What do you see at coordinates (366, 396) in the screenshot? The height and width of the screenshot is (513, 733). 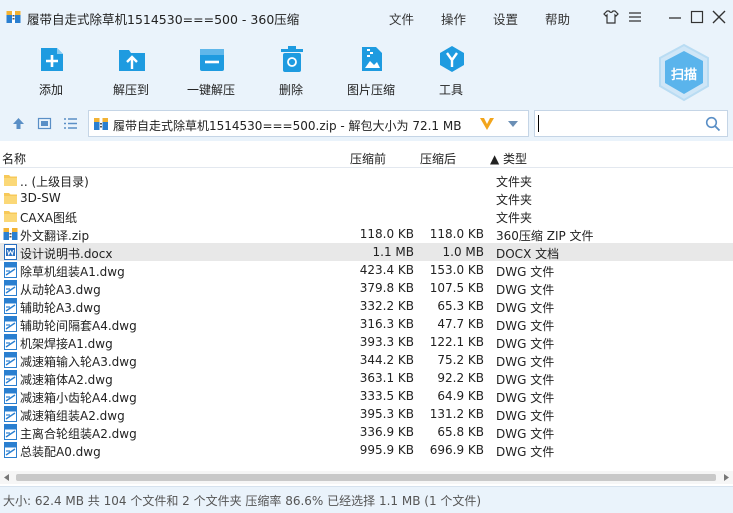 I see `file-row: 减速箱小齿轮A4.dwg 333.5 KB 64.9 KB DWG 文件` at bounding box center [366, 396].